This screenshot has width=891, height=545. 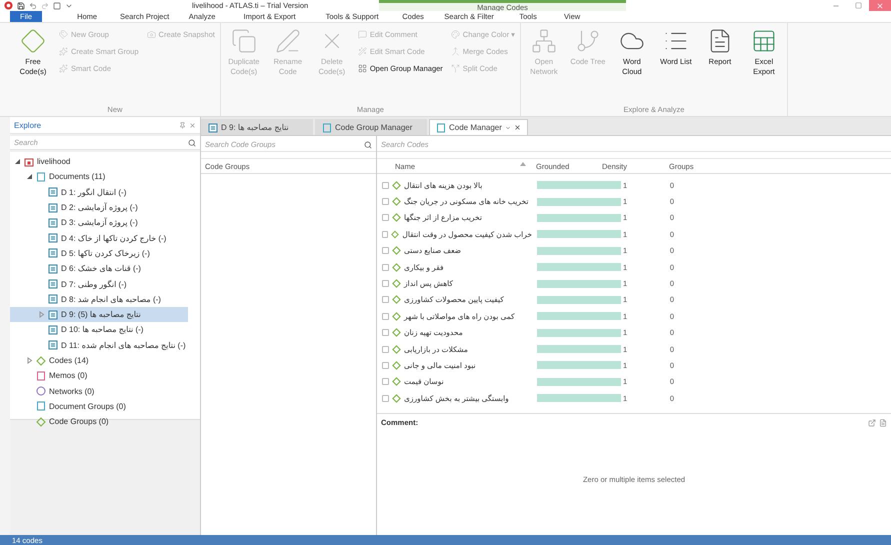 I want to click on tree-item: Document Groups (0), so click(x=99, y=406).